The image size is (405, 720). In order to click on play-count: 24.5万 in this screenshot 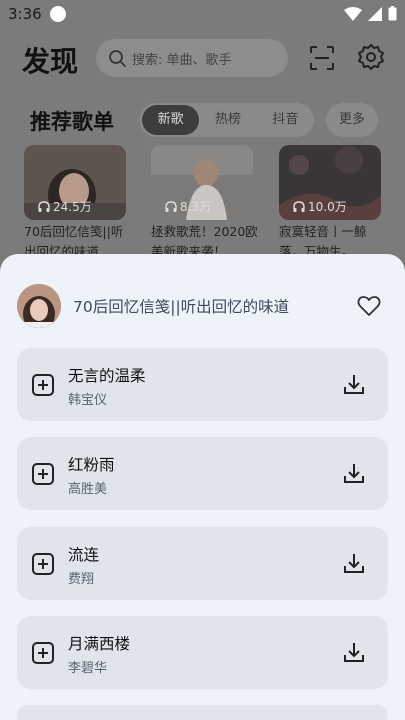, I will do `click(65, 206)`.